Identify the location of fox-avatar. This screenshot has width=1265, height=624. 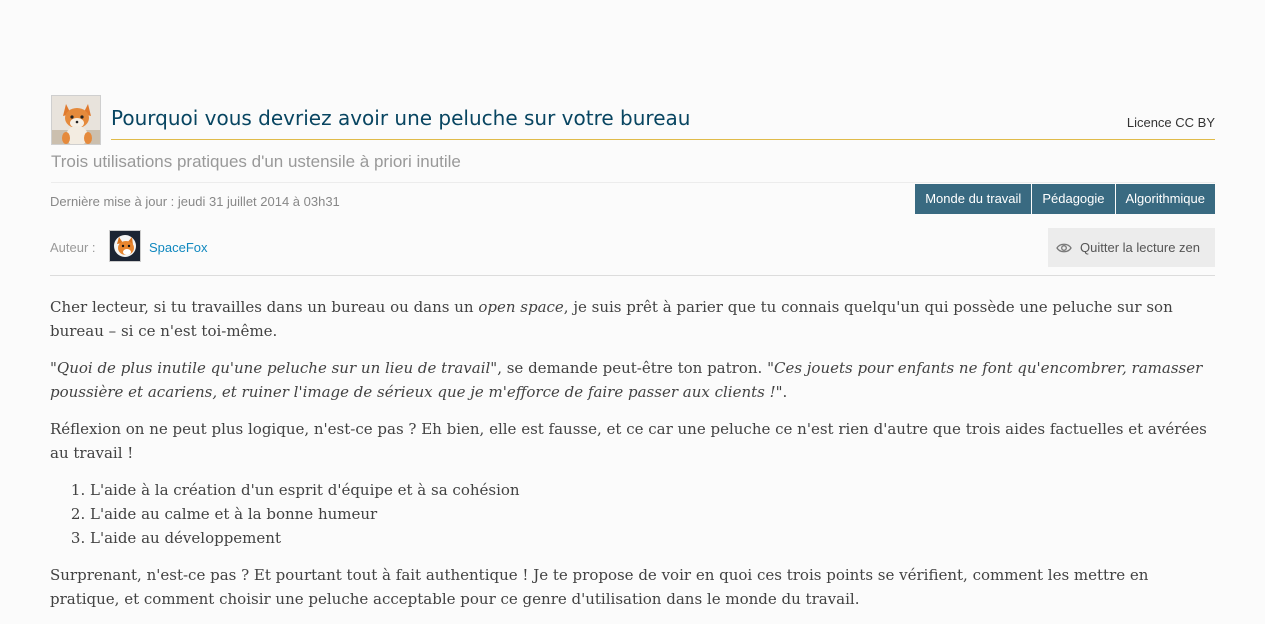
(125, 246).